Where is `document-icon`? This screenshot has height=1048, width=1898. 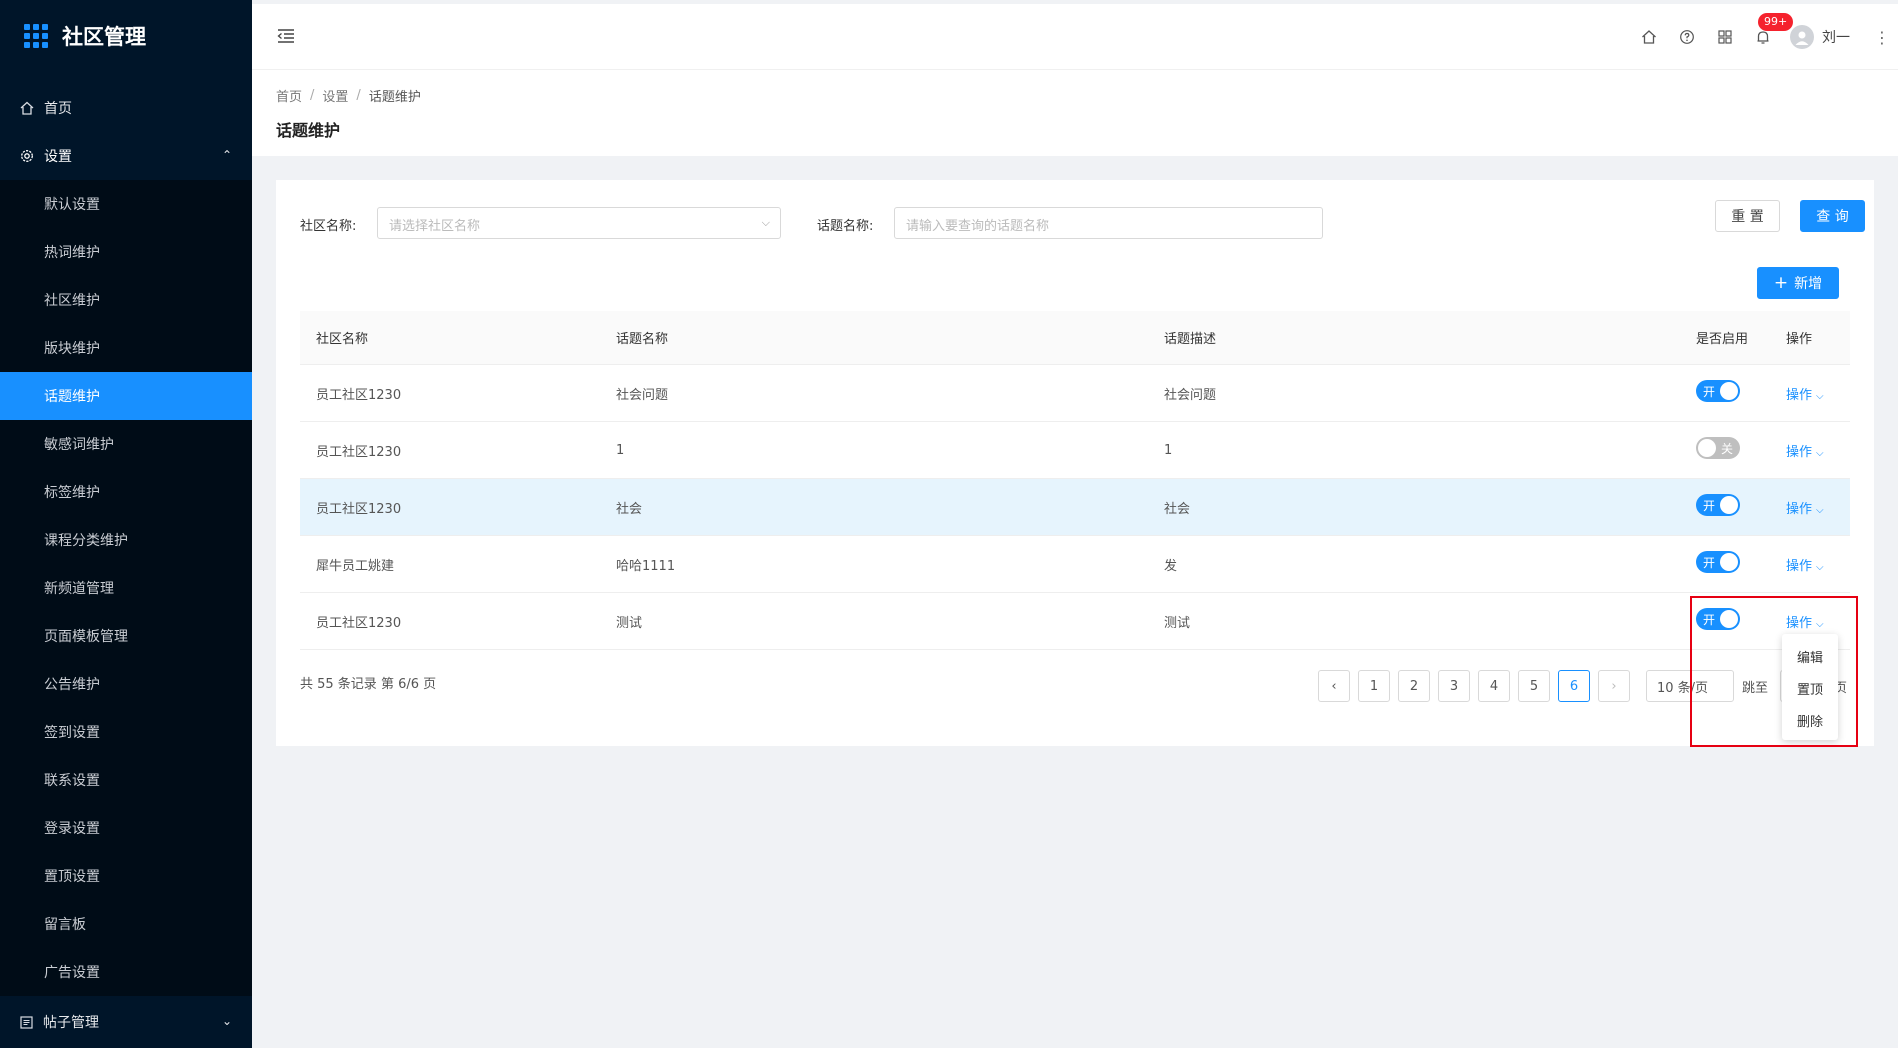 document-icon is located at coordinates (26, 1022).